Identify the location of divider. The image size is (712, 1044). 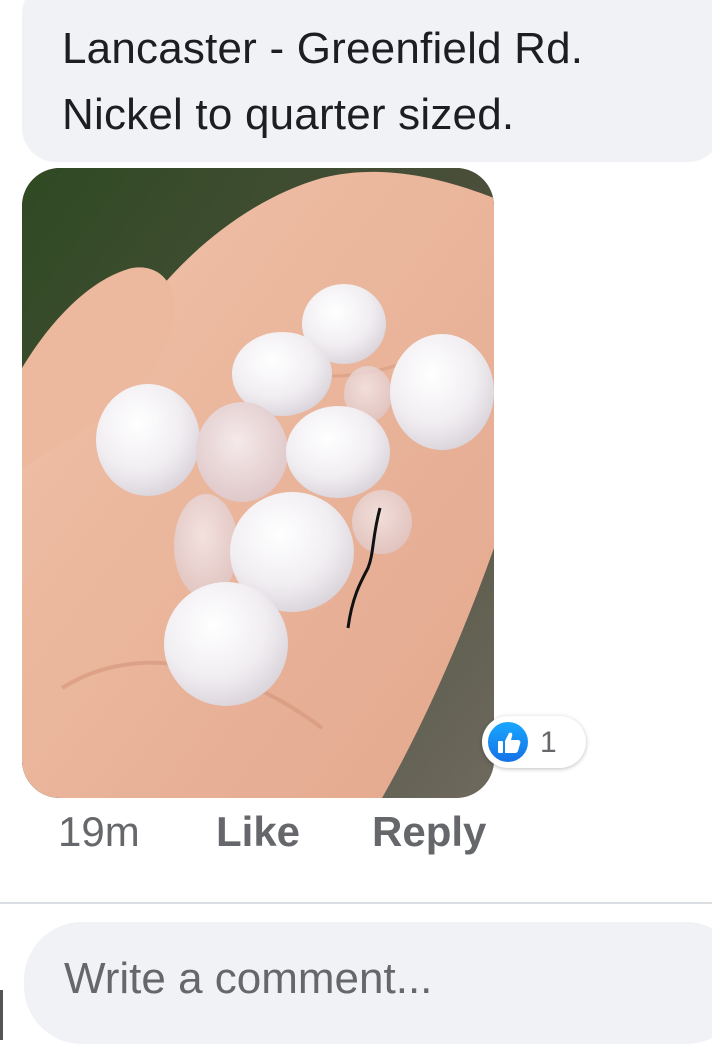
(356, 903).